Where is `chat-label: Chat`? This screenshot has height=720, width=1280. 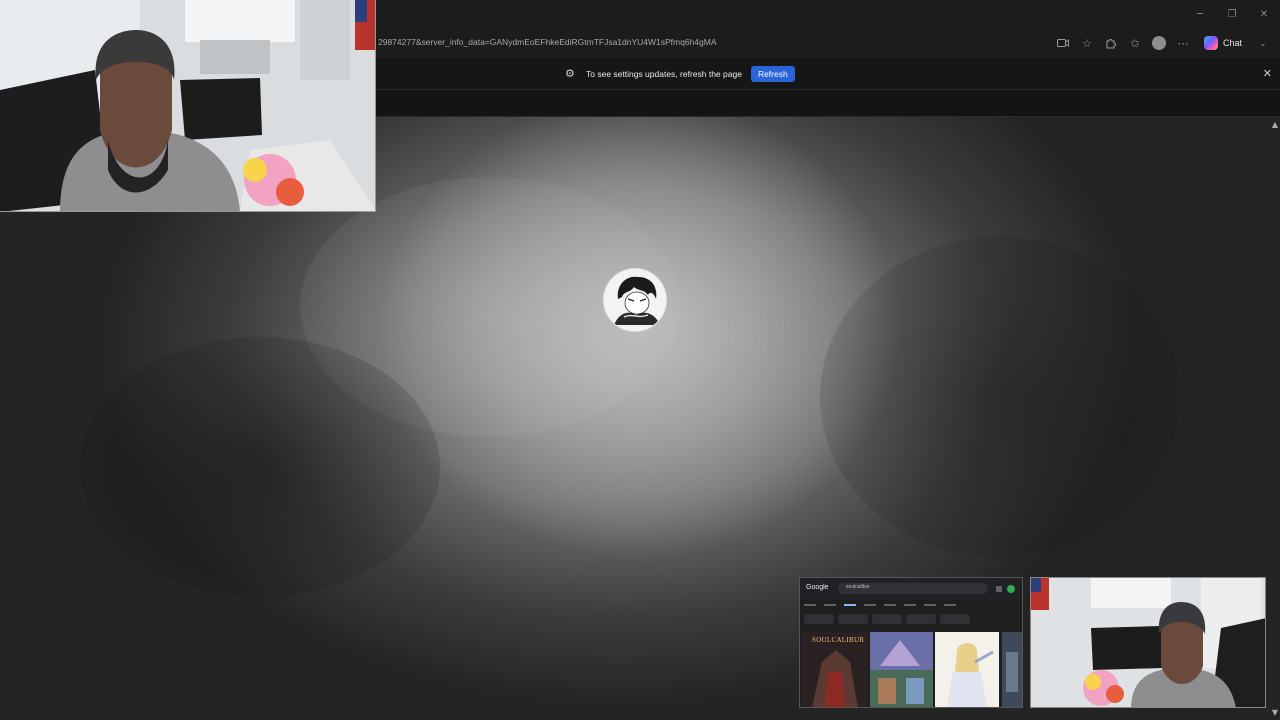
chat-label: Chat is located at coordinates (1232, 43).